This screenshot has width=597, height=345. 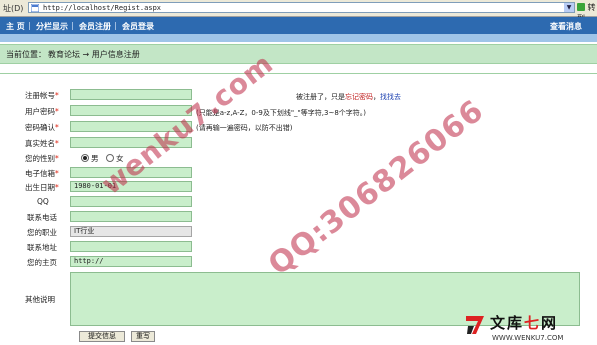 What do you see at coordinates (40, 299) in the screenshot?
I see `label-remarks: 其他说明` at bounding box center [40, 299].